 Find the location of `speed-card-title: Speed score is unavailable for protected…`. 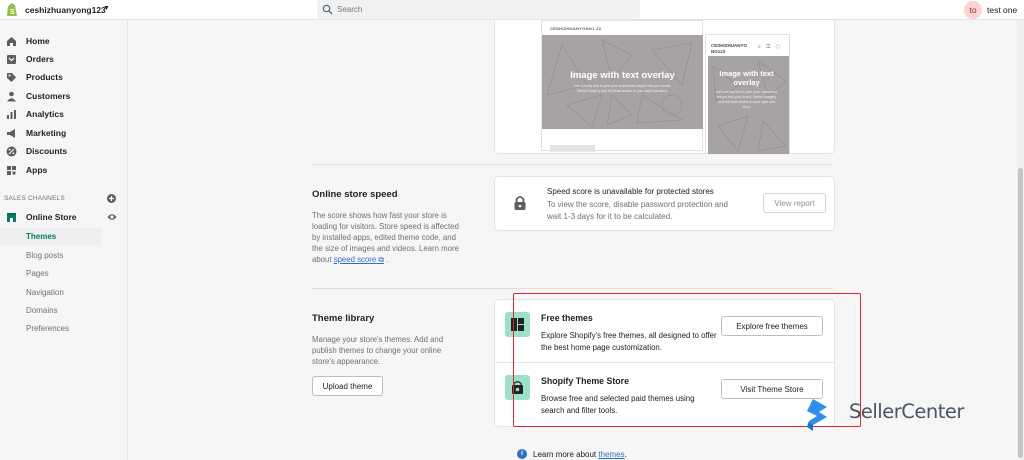

speed-card-title: Speed score is unavailable for protected… is located at coordinates (630, 191).